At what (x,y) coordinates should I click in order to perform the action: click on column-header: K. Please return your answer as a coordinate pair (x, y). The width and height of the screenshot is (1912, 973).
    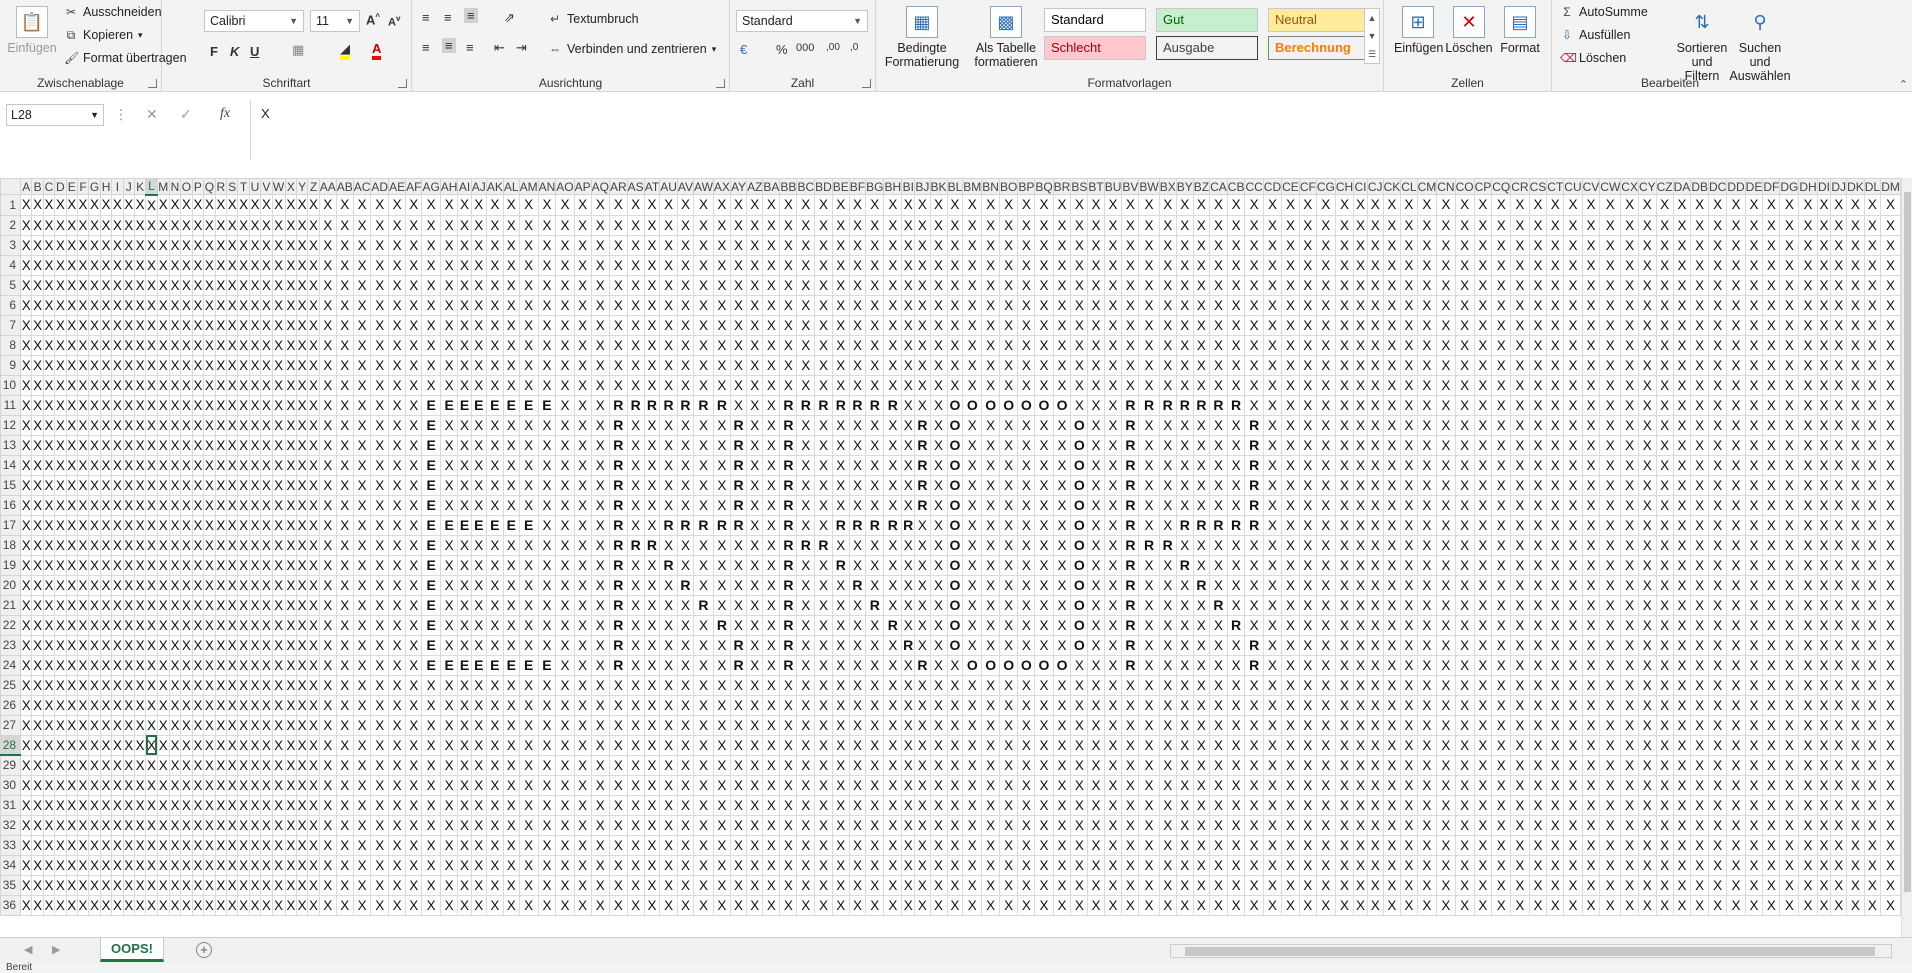
    Looking at the image, I should click on (140, 186).